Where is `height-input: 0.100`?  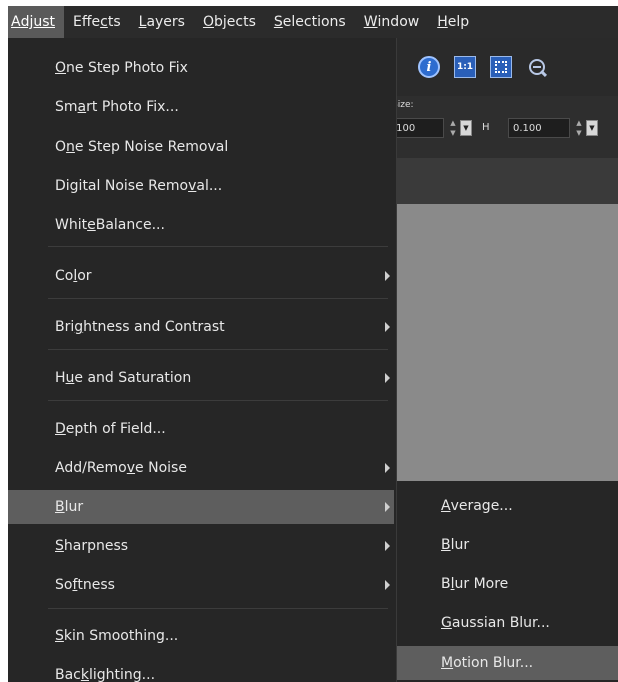
height-input: 0.100 is located at coordinates (539, 128).